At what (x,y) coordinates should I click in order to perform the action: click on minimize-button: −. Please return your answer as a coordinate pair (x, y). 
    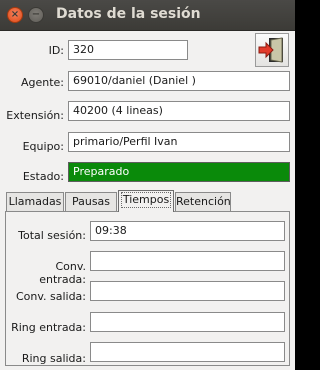
    Looking at the image, I should click on (36, 15).